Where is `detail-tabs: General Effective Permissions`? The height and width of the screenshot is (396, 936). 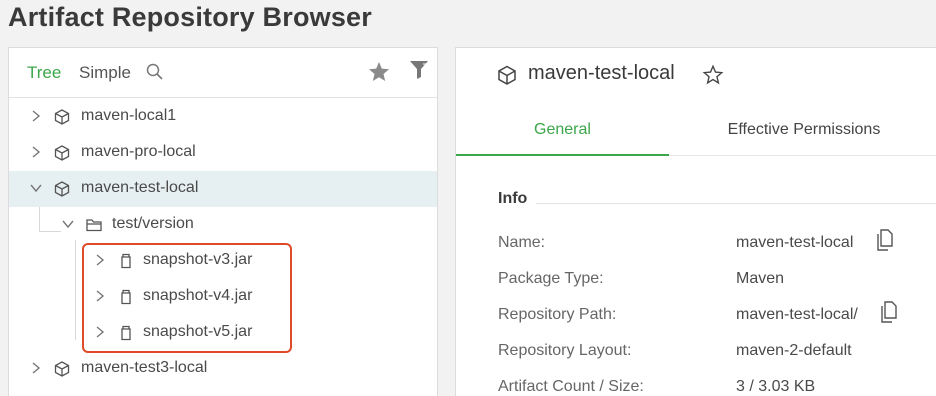 detail-tabs: General Effective Permissions is located at coordinates (696, 133).